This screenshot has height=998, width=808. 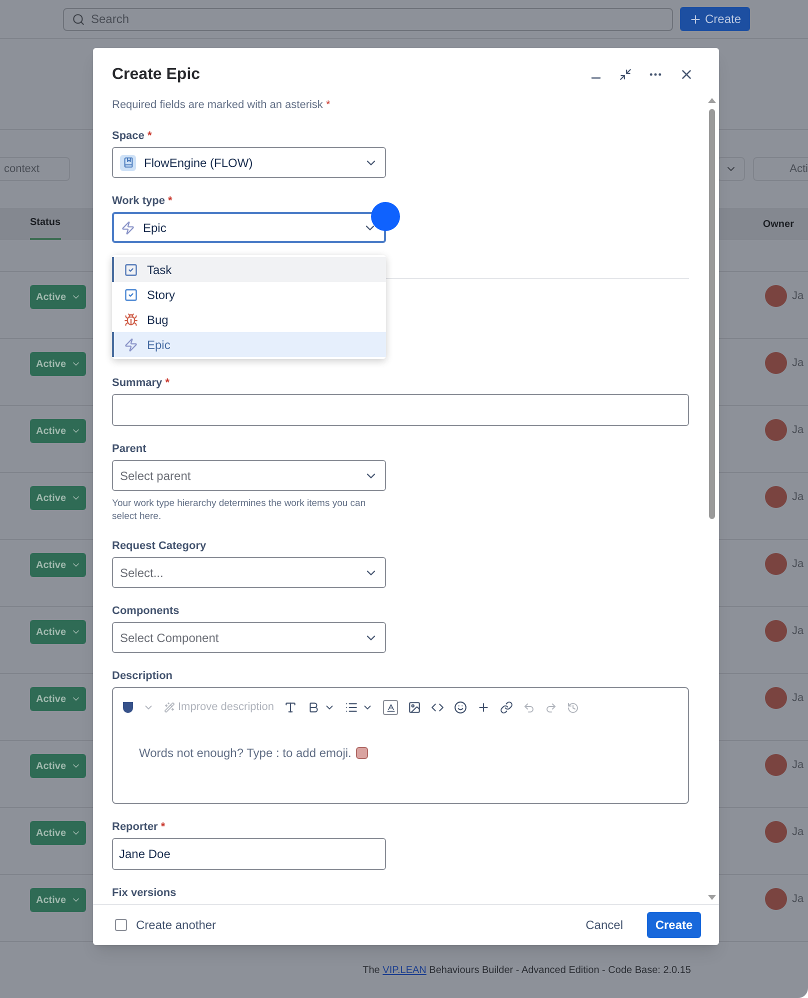 What do you see at coordinates (313, 707) in the screenshot?
I see `bold-icon` at bounding box center [313, 707].